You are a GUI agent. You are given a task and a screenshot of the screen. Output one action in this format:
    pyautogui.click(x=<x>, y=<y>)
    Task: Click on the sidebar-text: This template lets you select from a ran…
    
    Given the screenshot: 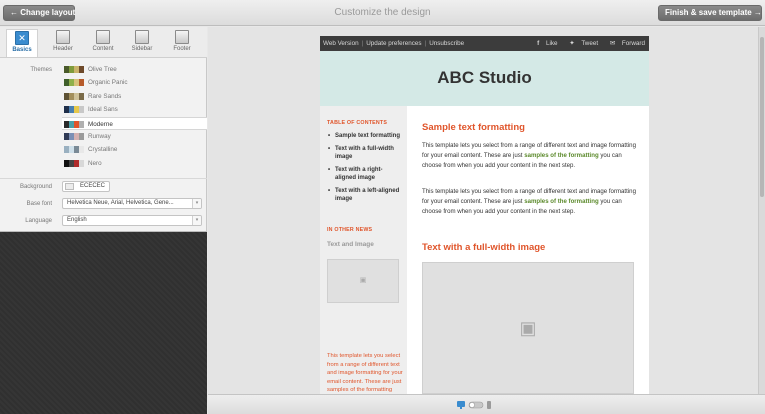 What is the action you would take?
    pyautogui.click(x=365, y=373)
    